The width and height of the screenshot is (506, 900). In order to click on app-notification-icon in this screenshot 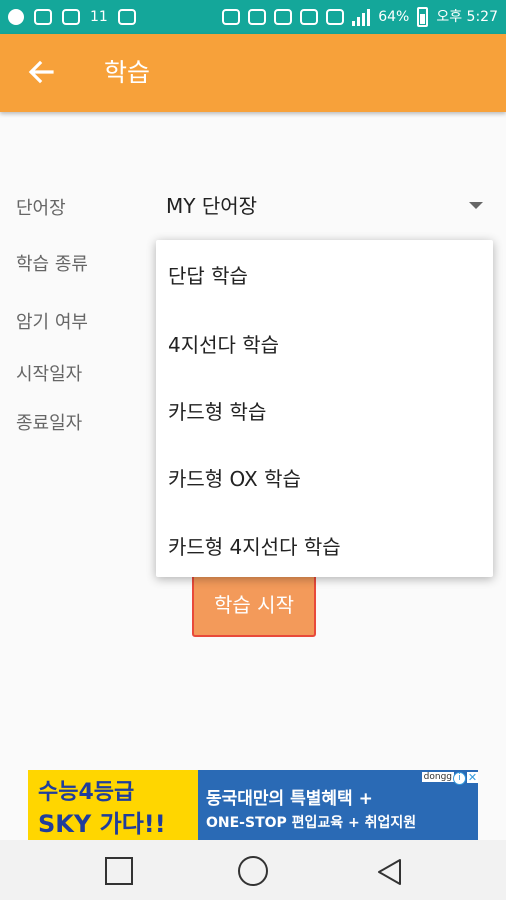, I will do `click(16, 17)`.